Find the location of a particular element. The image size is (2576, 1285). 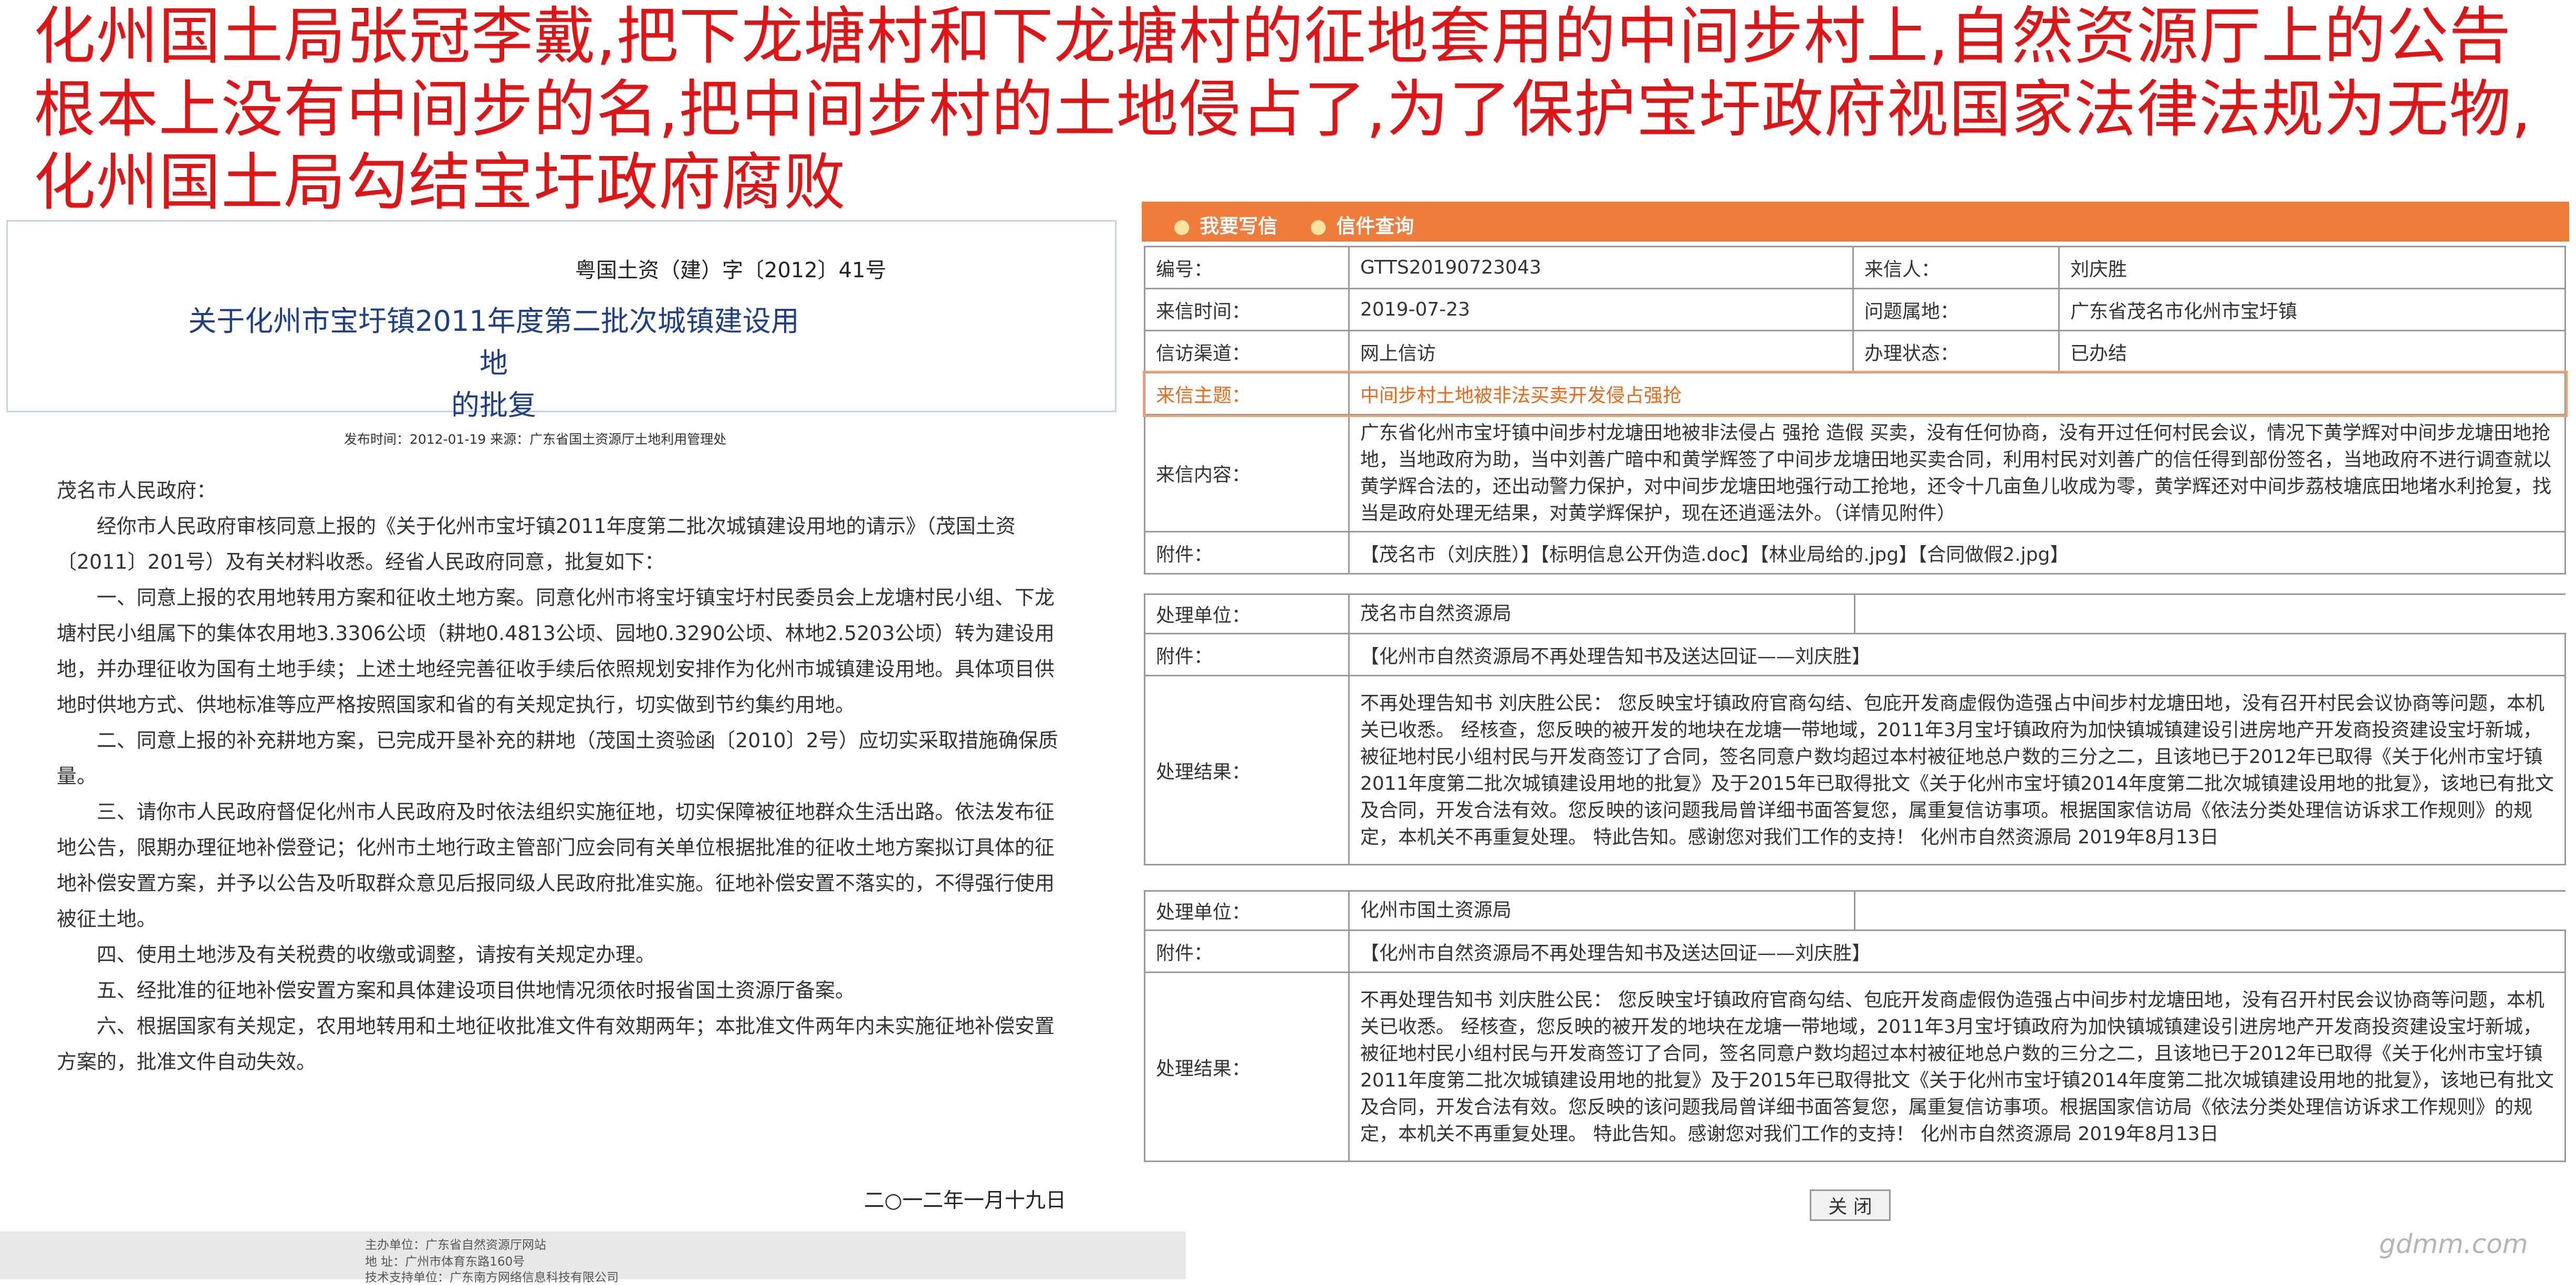

table-row: 来信时间： 2019-07-23 问题属地： 广东省茂名市化州市宝圩镇 is located at coordinates (1855, 309).